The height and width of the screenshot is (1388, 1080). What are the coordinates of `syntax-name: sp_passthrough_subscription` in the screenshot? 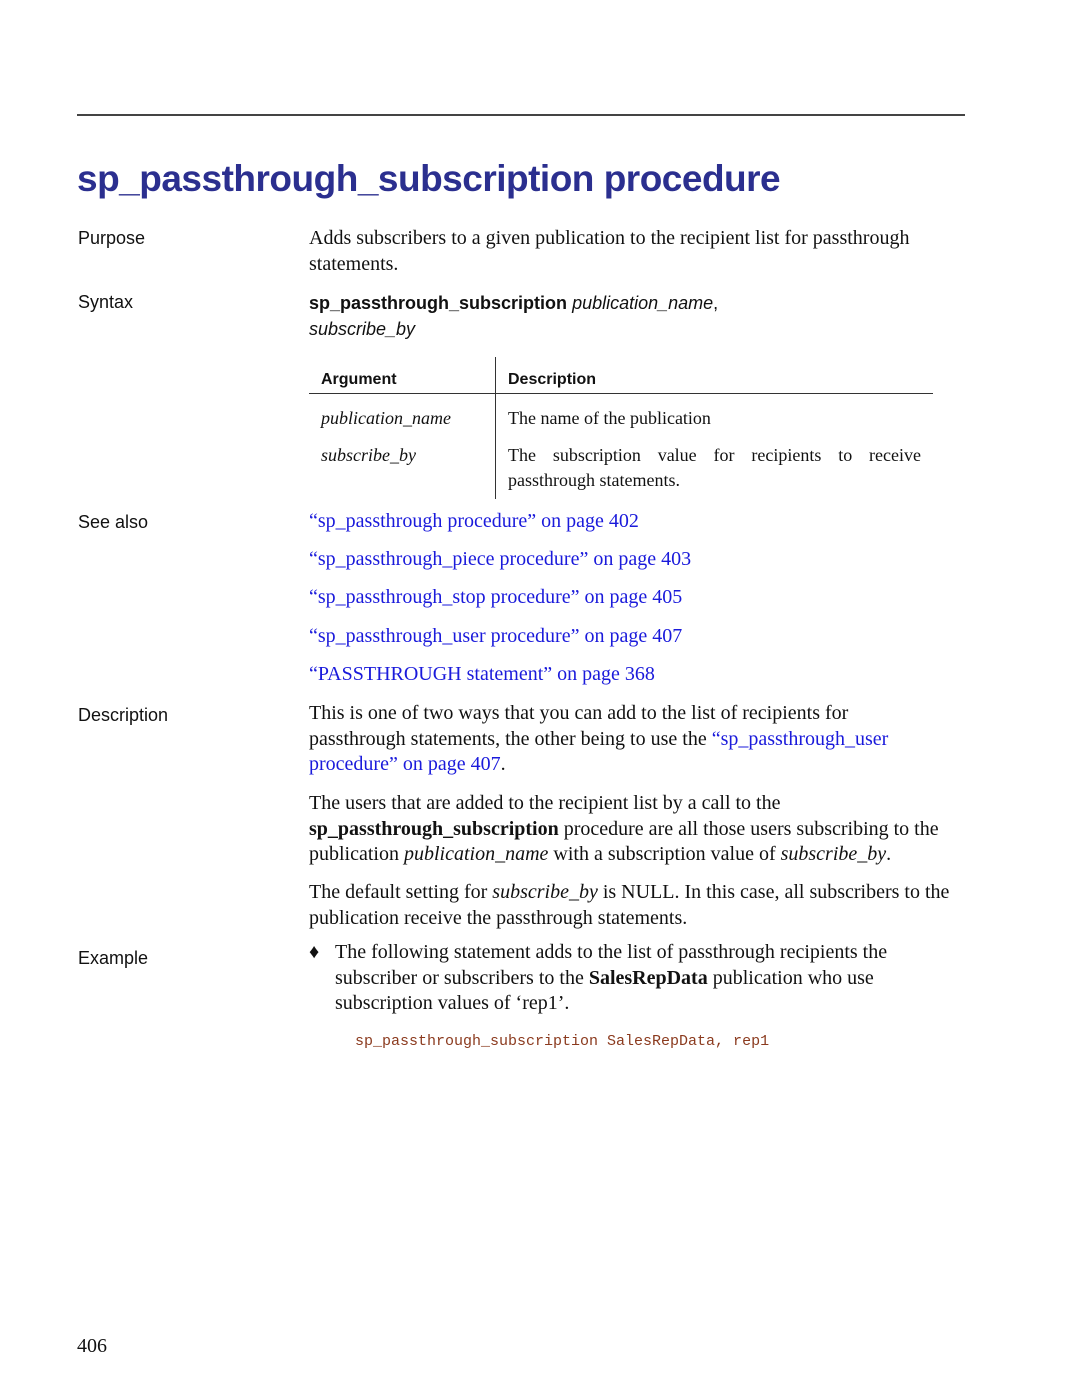 It's located at (438, 303).